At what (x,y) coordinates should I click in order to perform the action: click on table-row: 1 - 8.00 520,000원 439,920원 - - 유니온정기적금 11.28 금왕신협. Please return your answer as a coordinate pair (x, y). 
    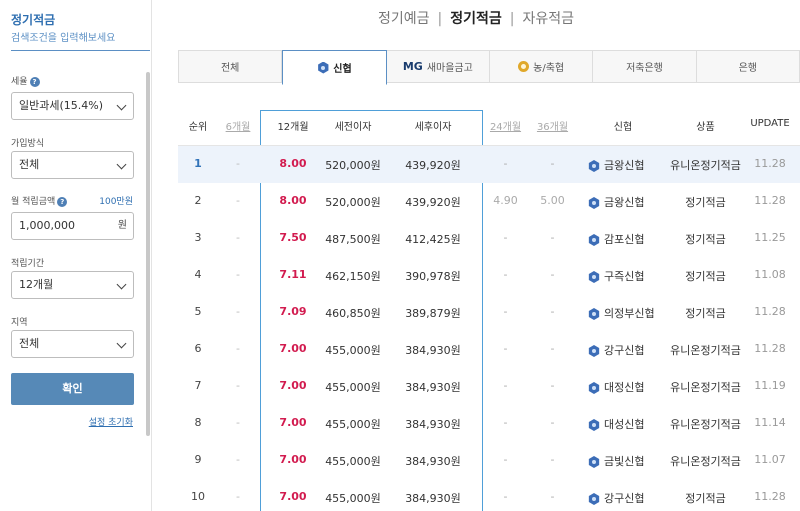
    Looking at the image, I should click on (489, 164).